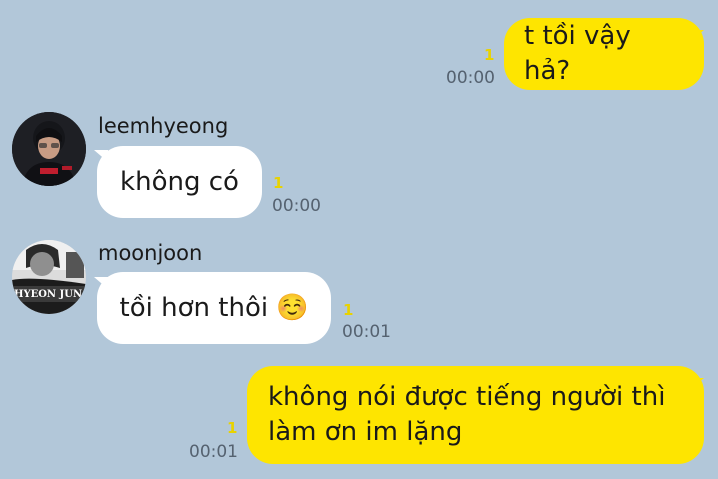 This screenshot has width=718, height=479. What do you see at coordinates (150, 253) in the screenshot?
I see `sender-name: moonjoon` at bounding box center [150, 253].